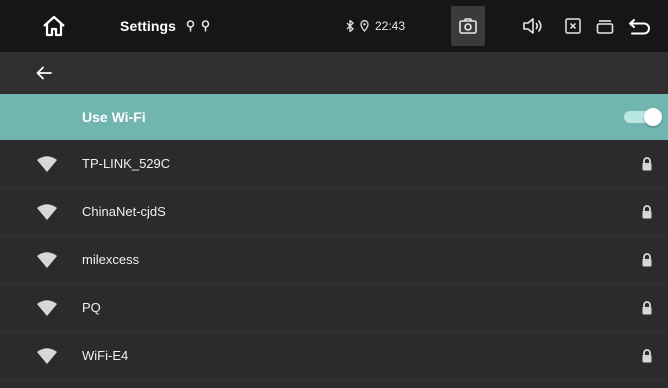 This screenshot has width=668, height=388. What do you see at coordinates (105, 355) in the screenshot?
I see `network-name: WiFi-E4` at bounding box center [105, 355].